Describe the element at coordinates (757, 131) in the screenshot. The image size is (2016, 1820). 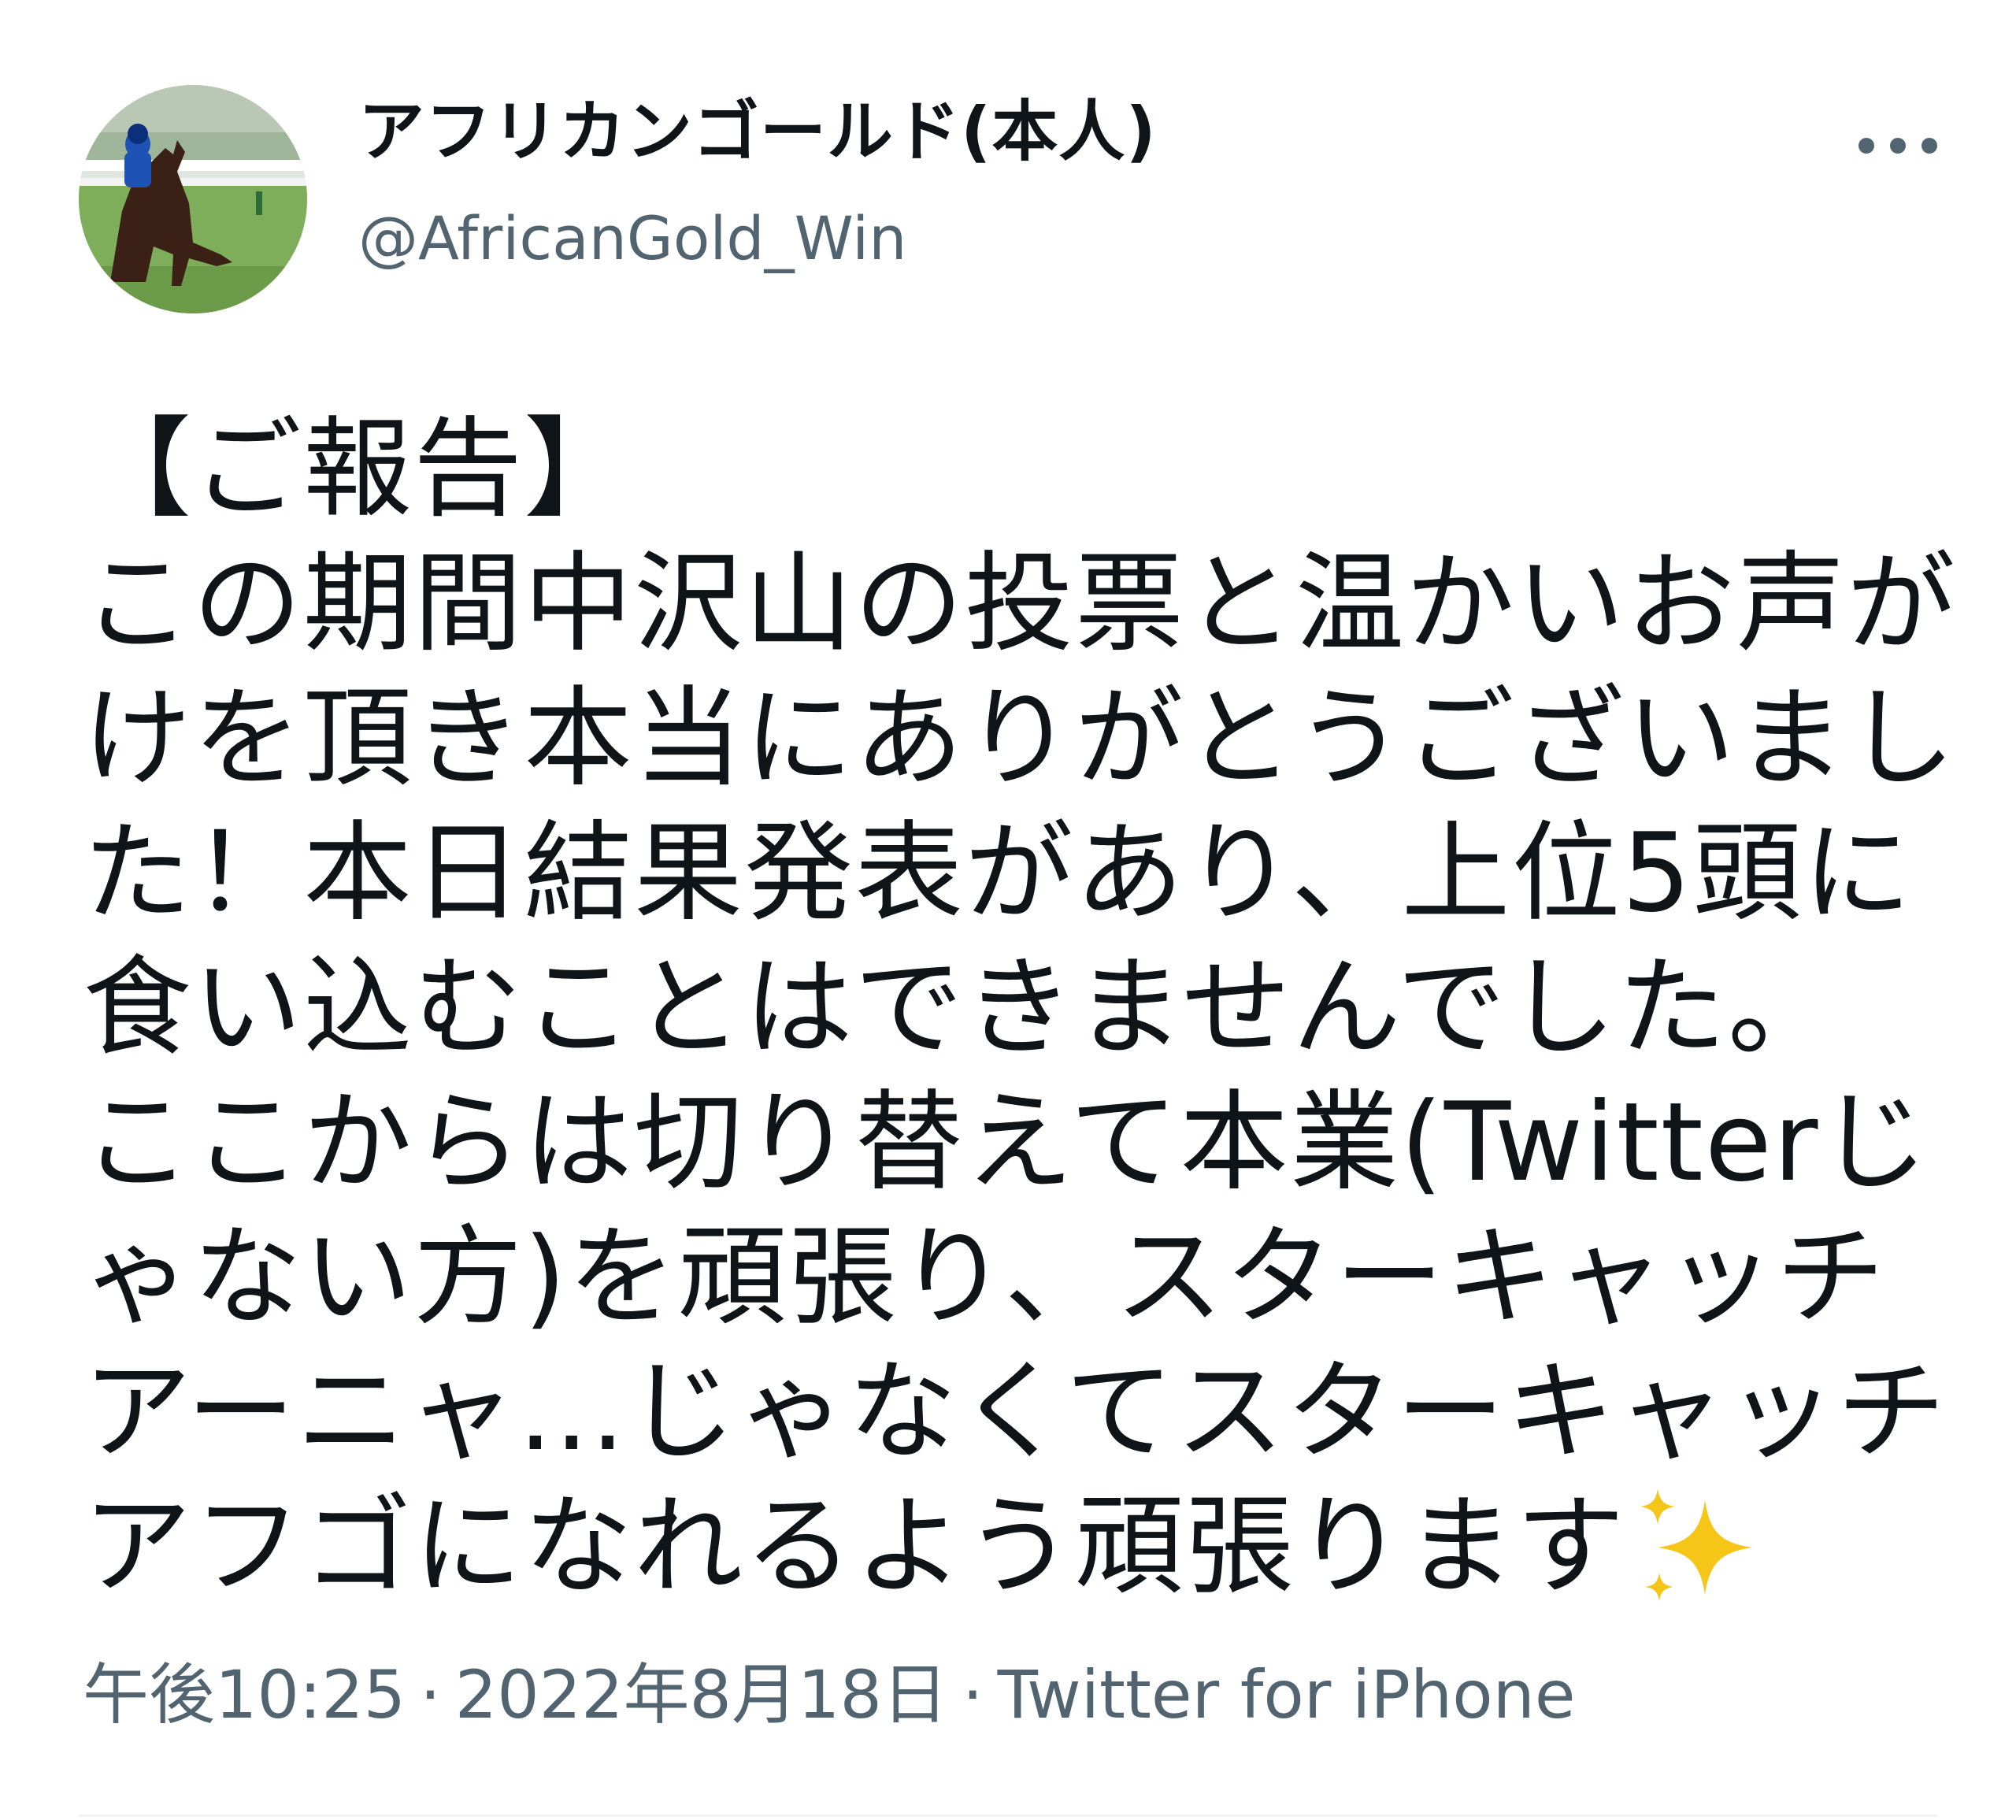
I see `display-name: アフリカンゴールド(本人)` at that location.